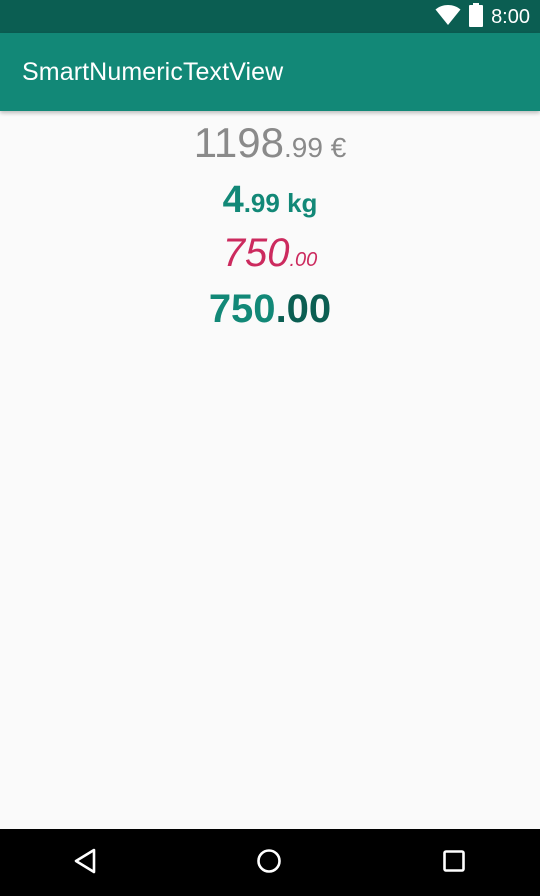 The width and height of the screenshot is (540, 896). I want to click on numeric-text-view-weight: 4.99 kg, so click(270, 200).